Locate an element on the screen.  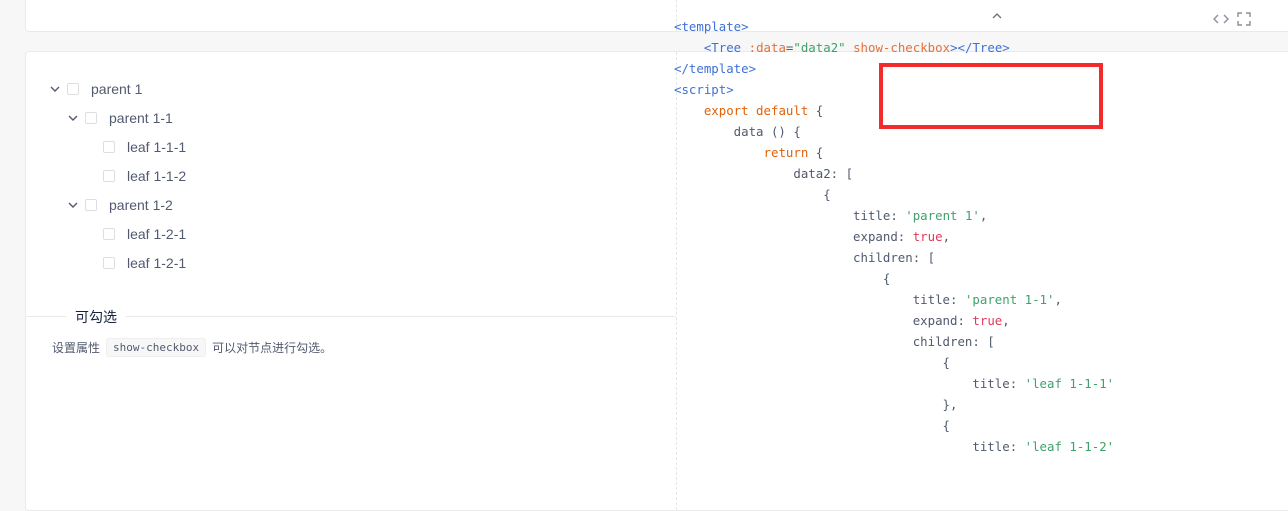
tree-parent-node: parent 1 is located at coordinates (95, 89).